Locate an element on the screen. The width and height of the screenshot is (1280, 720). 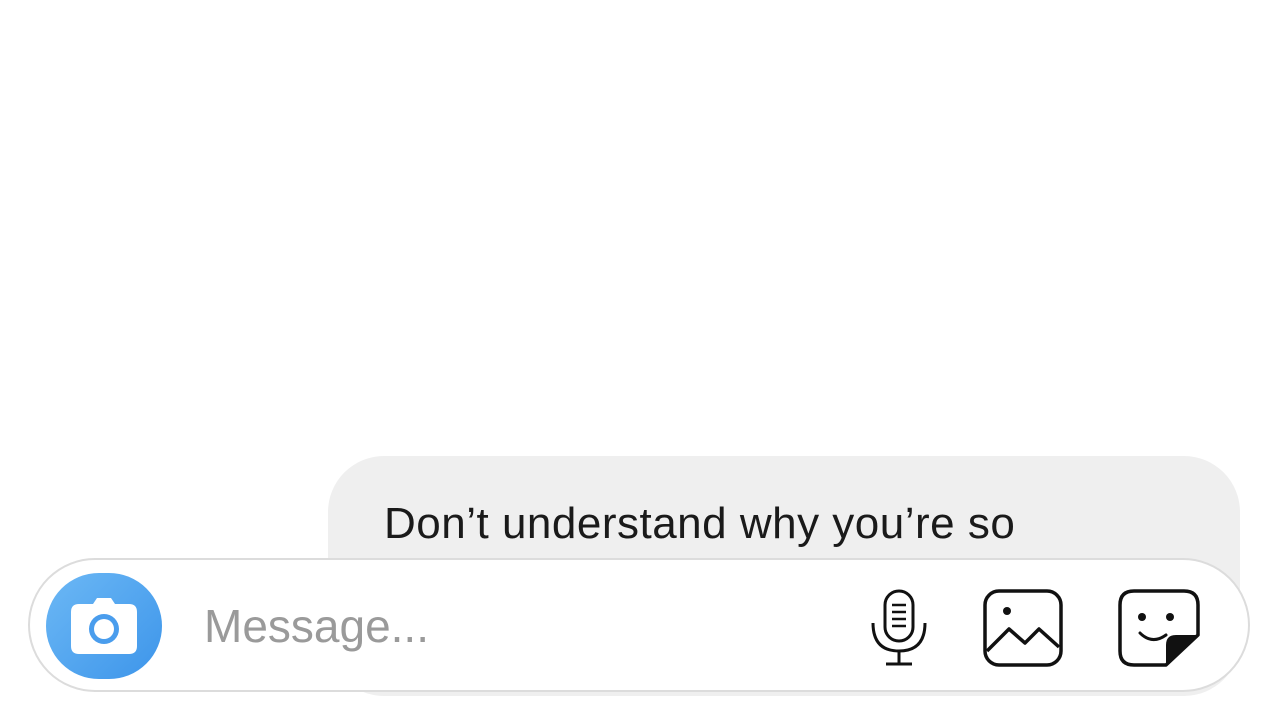
voice-message-button is located at coordinates (899, 628).